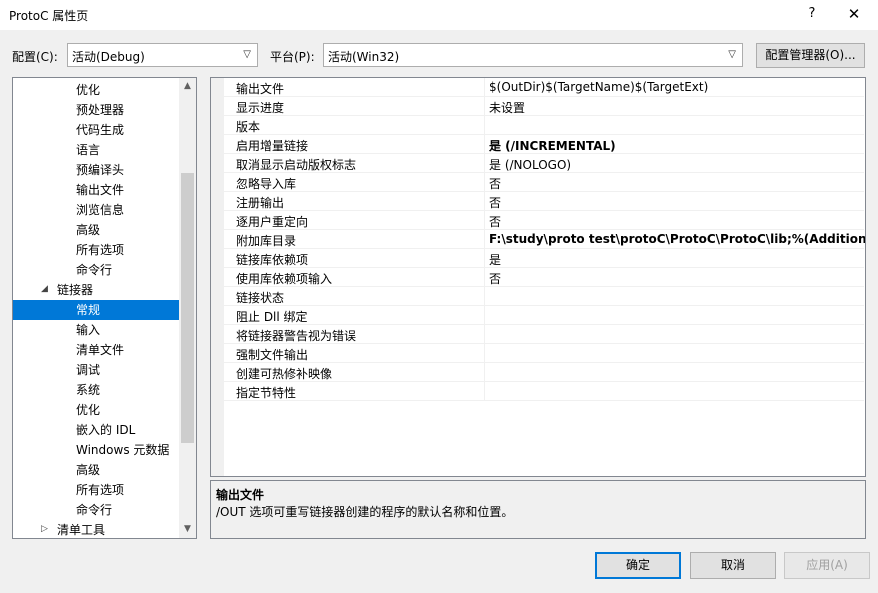 The image size is (878, 593). What do you see at coordinates (272, 260) in the screenshot?
I see `property-name: 链接库依赖项` at bounding box center [272, 260].